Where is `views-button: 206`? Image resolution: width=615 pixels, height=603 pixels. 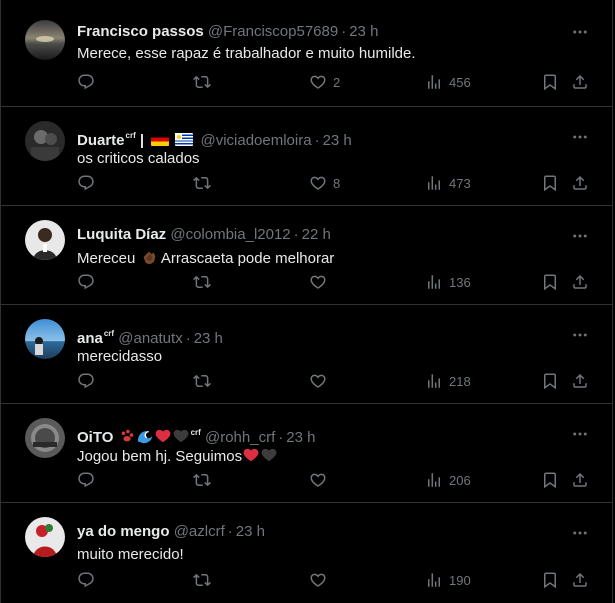
views-button: 206 is located at coordinates (448, 480).